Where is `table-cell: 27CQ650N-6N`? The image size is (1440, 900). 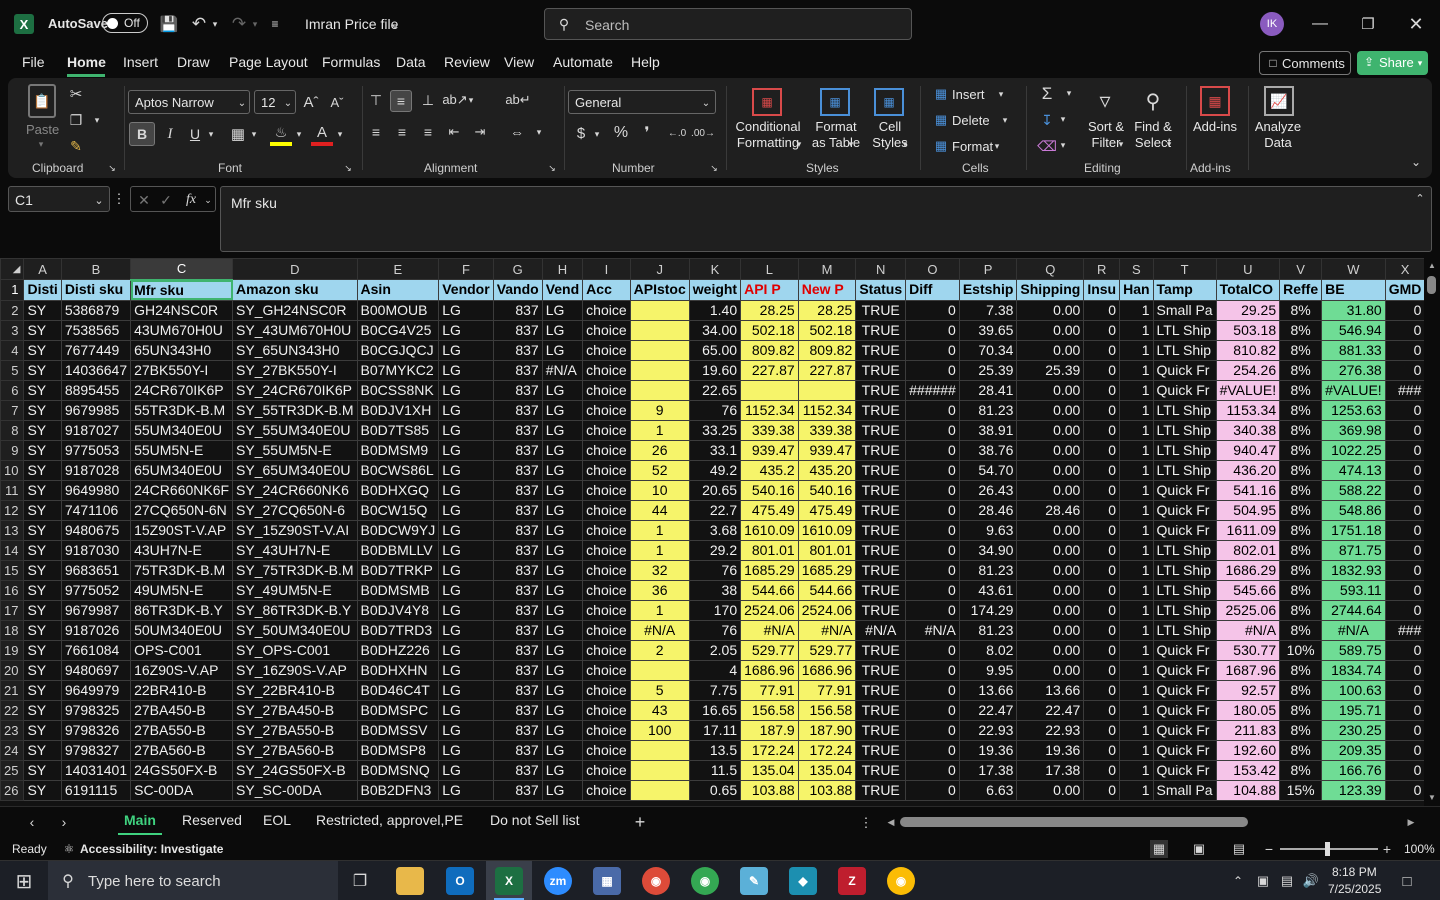 table-cell: 27CQ650N-6N is located at coordinates (182, 510).